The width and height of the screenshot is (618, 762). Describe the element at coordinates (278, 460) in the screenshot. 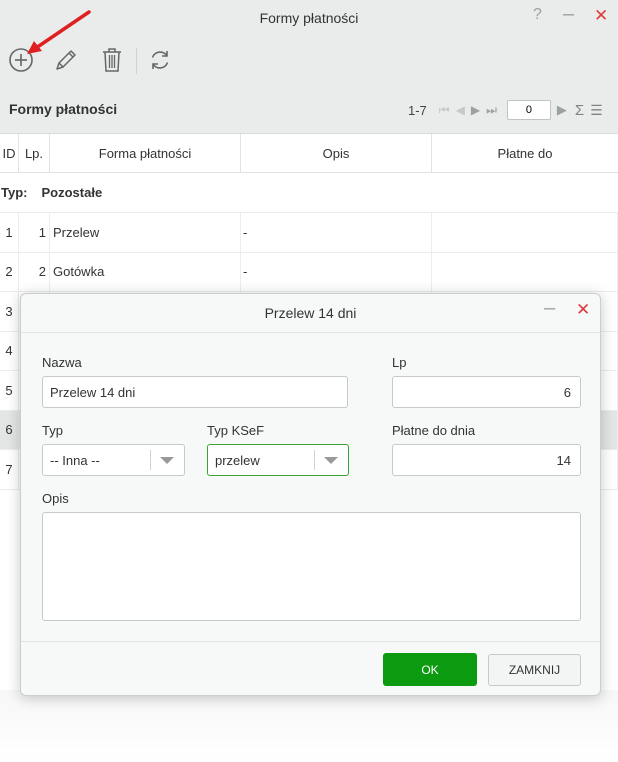

I see `ksef-select: przelew` at that location.